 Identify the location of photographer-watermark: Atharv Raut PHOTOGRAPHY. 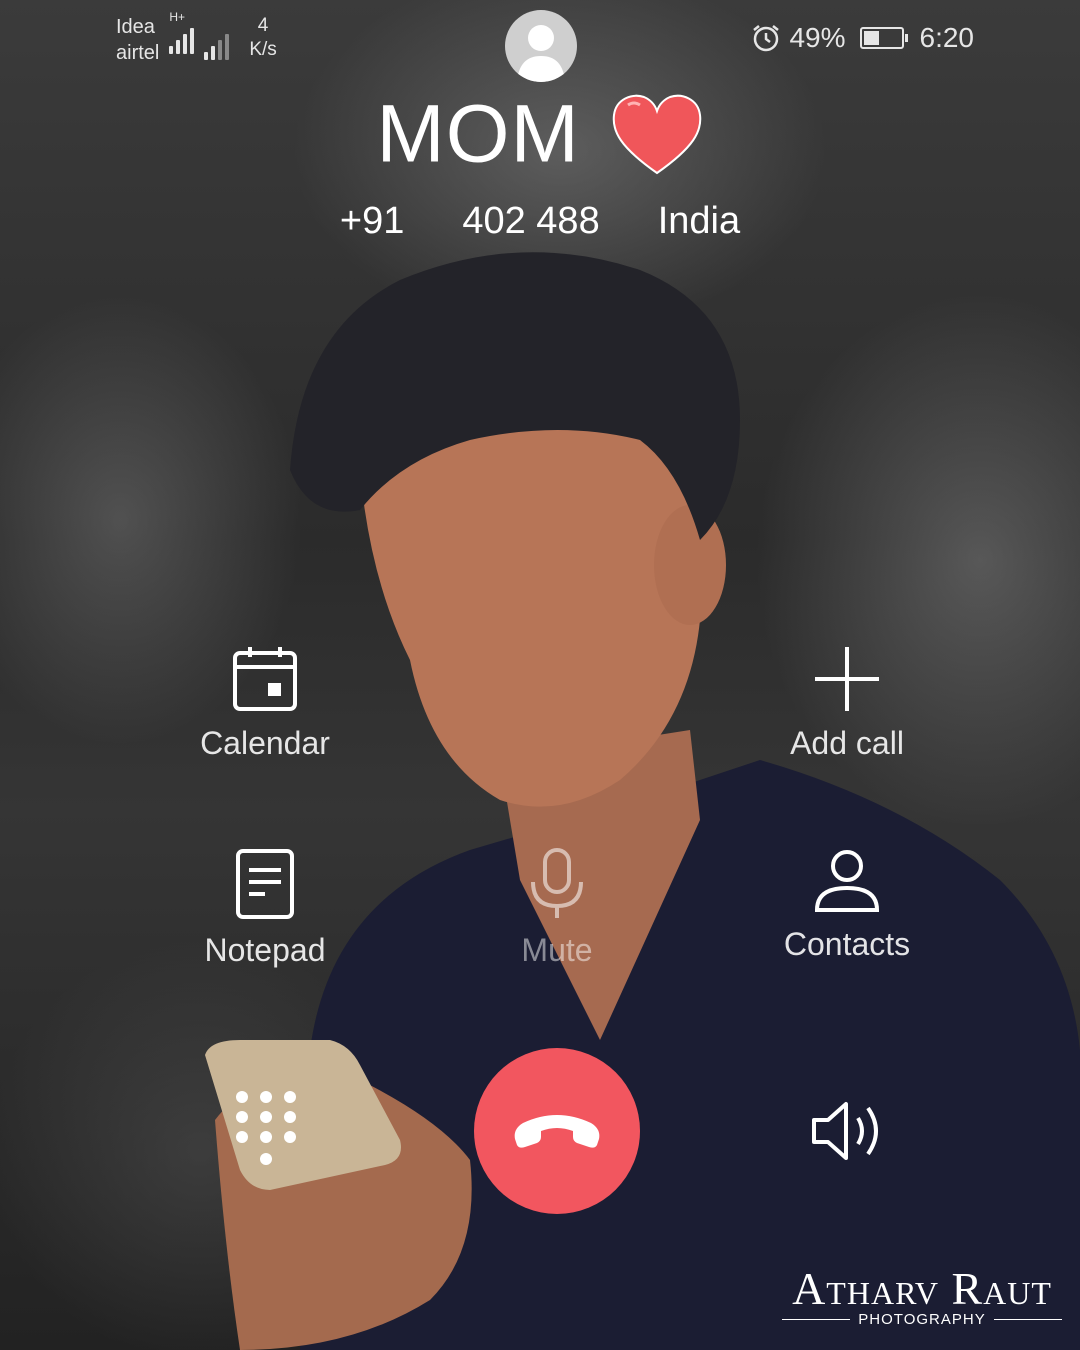
(922, 1295).